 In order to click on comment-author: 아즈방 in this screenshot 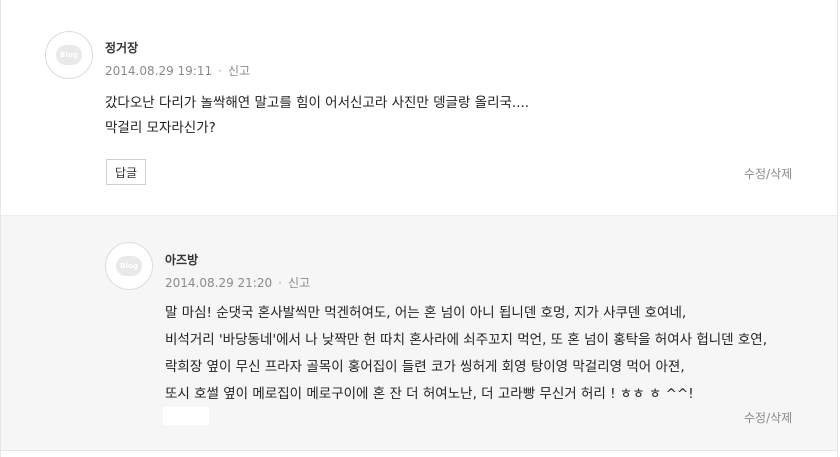, I will do `click(181, 259)`.